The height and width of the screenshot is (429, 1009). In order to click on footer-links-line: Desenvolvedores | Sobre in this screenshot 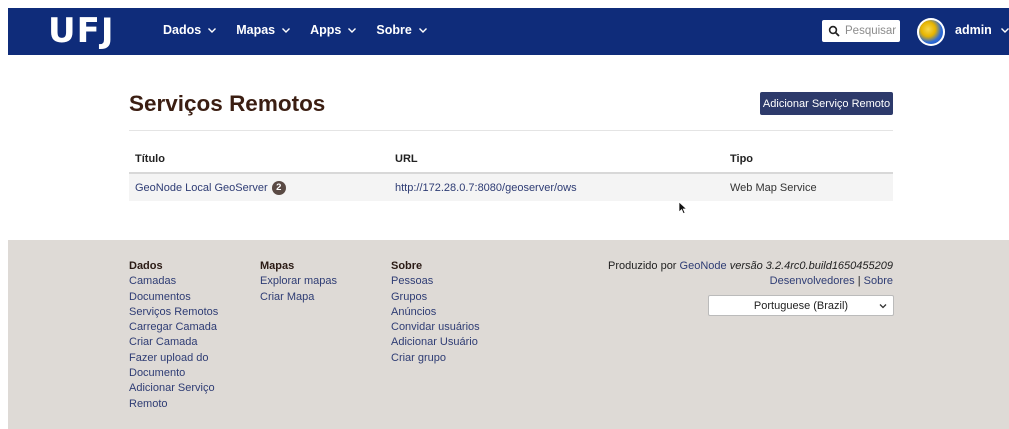, I will do `click(750, 281)`.